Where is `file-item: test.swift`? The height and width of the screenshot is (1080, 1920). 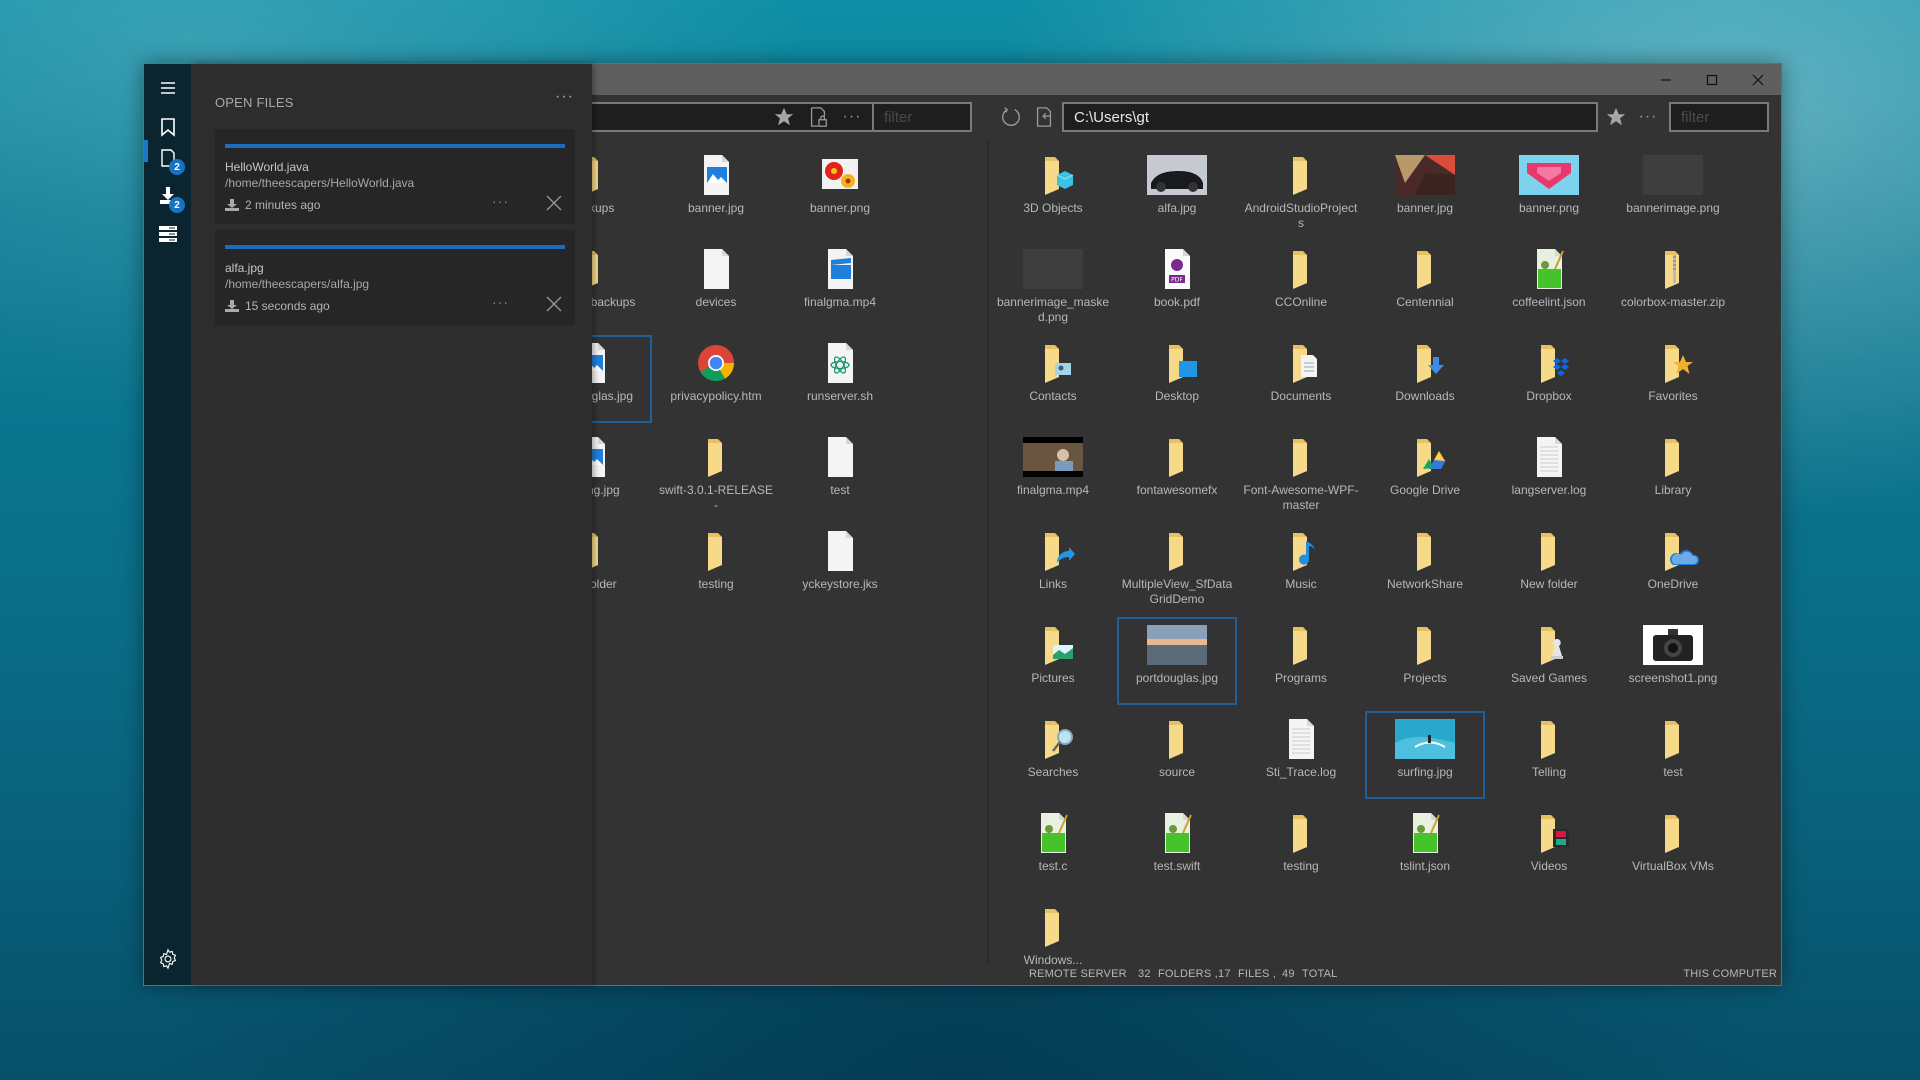 file-item: test.swift is located at coordinates (1177, 849).